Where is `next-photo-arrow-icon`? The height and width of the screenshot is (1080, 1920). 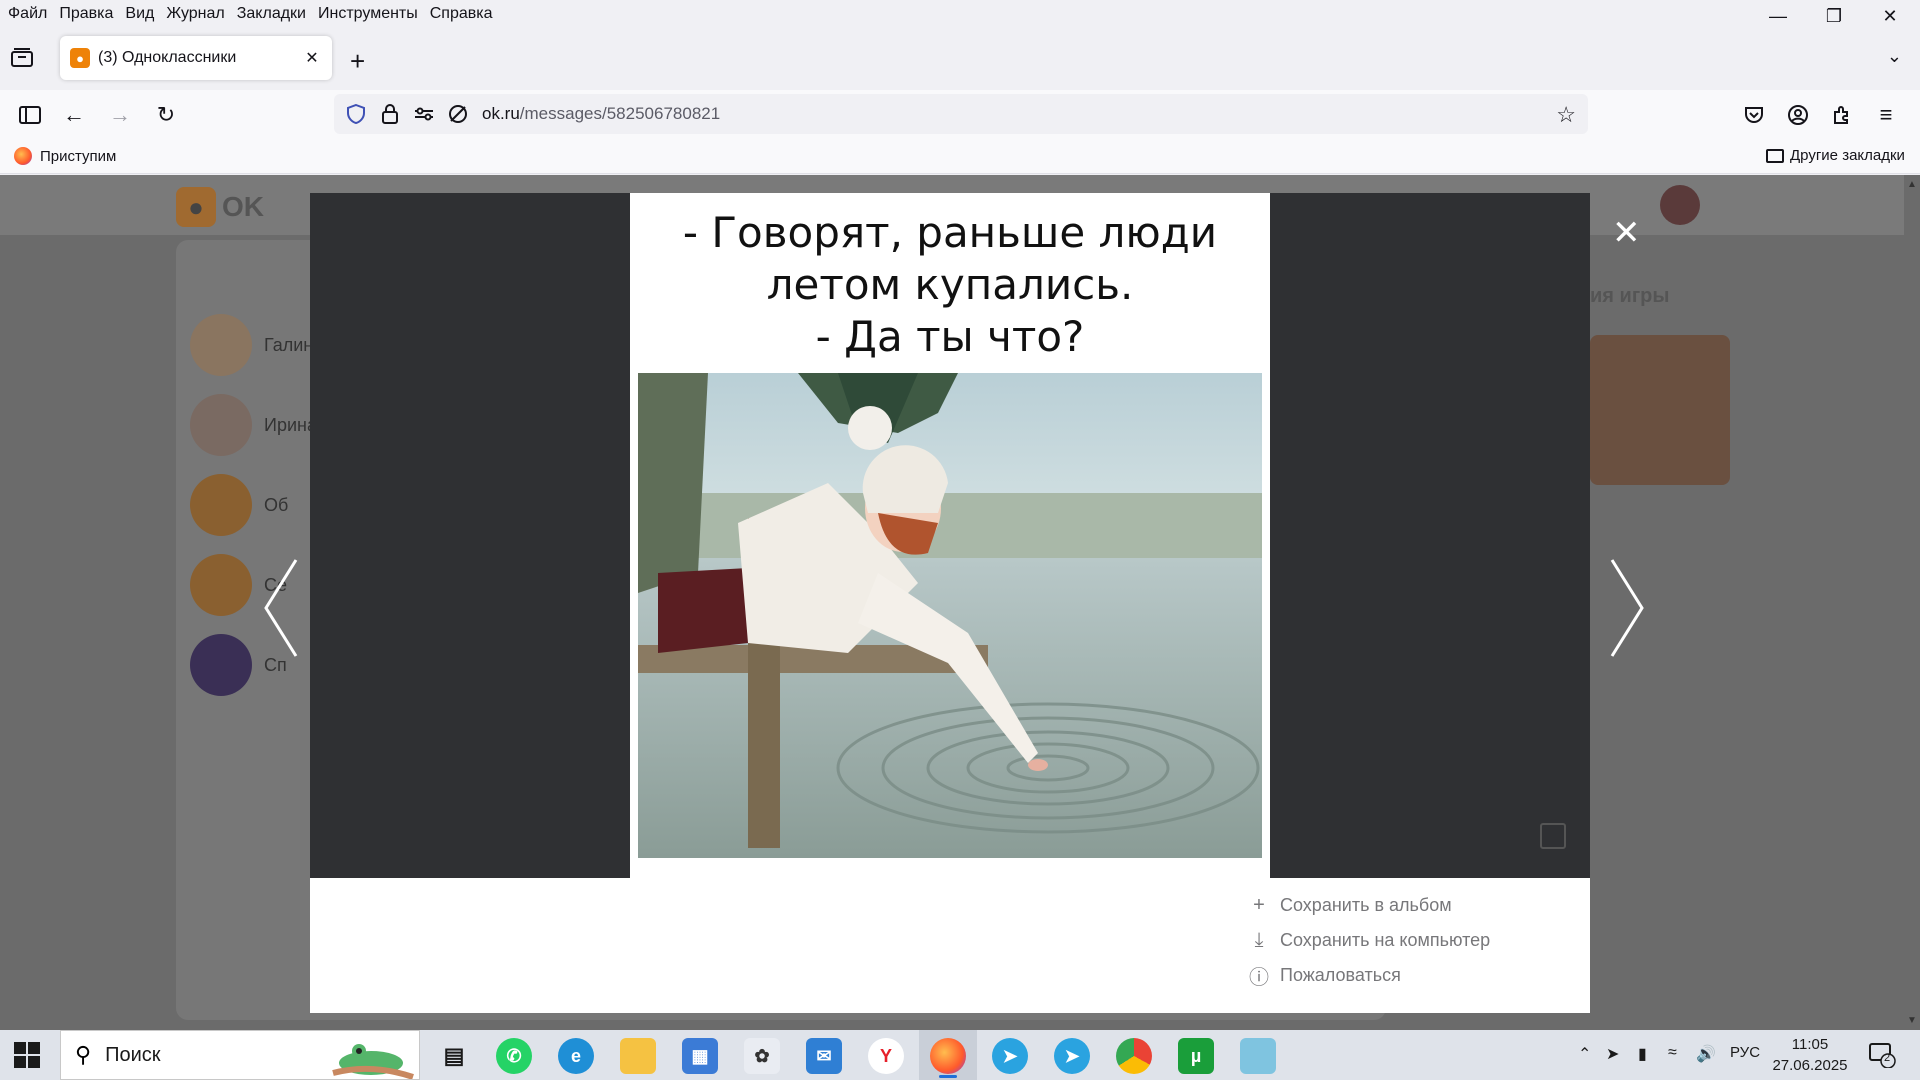
next-photo-arrow-icon is located at coordinates (1626, 608).